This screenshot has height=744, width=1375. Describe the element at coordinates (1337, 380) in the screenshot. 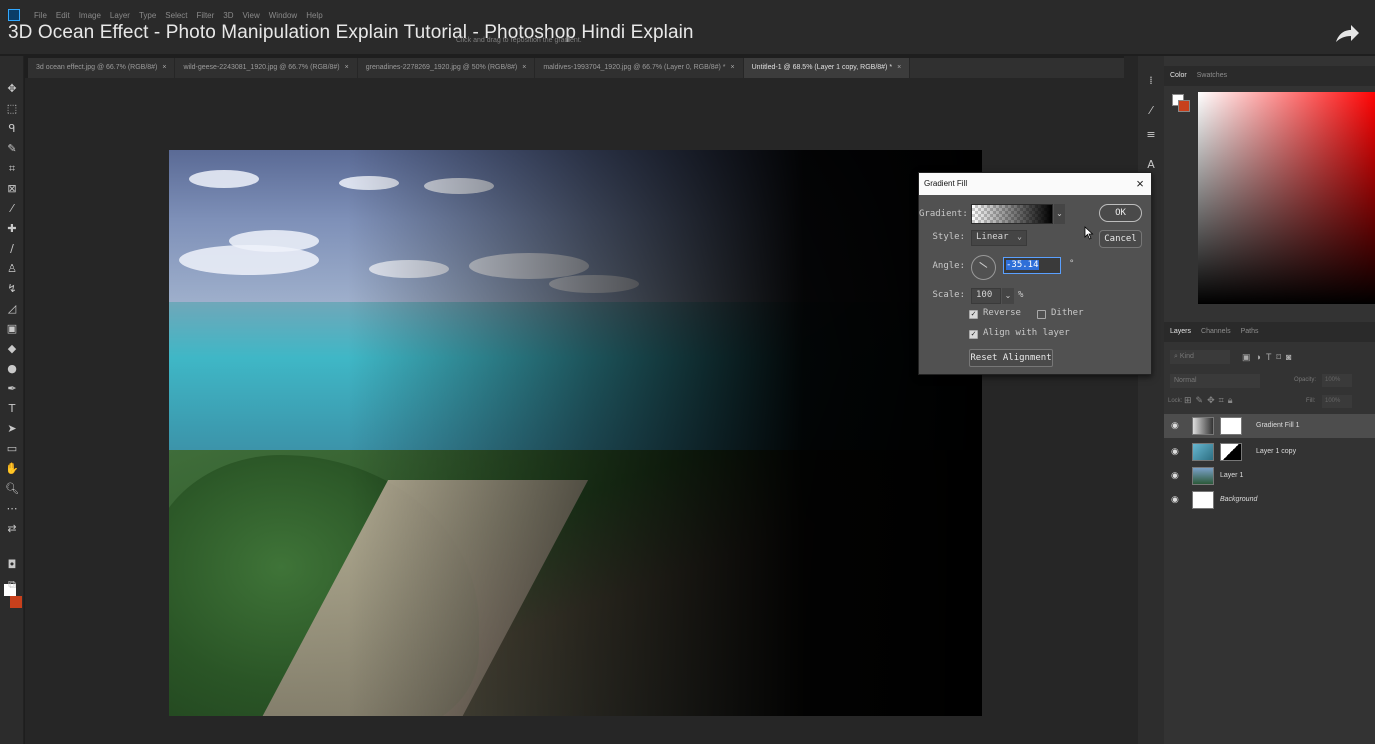

I see `opacity-input: 100%` at that location.